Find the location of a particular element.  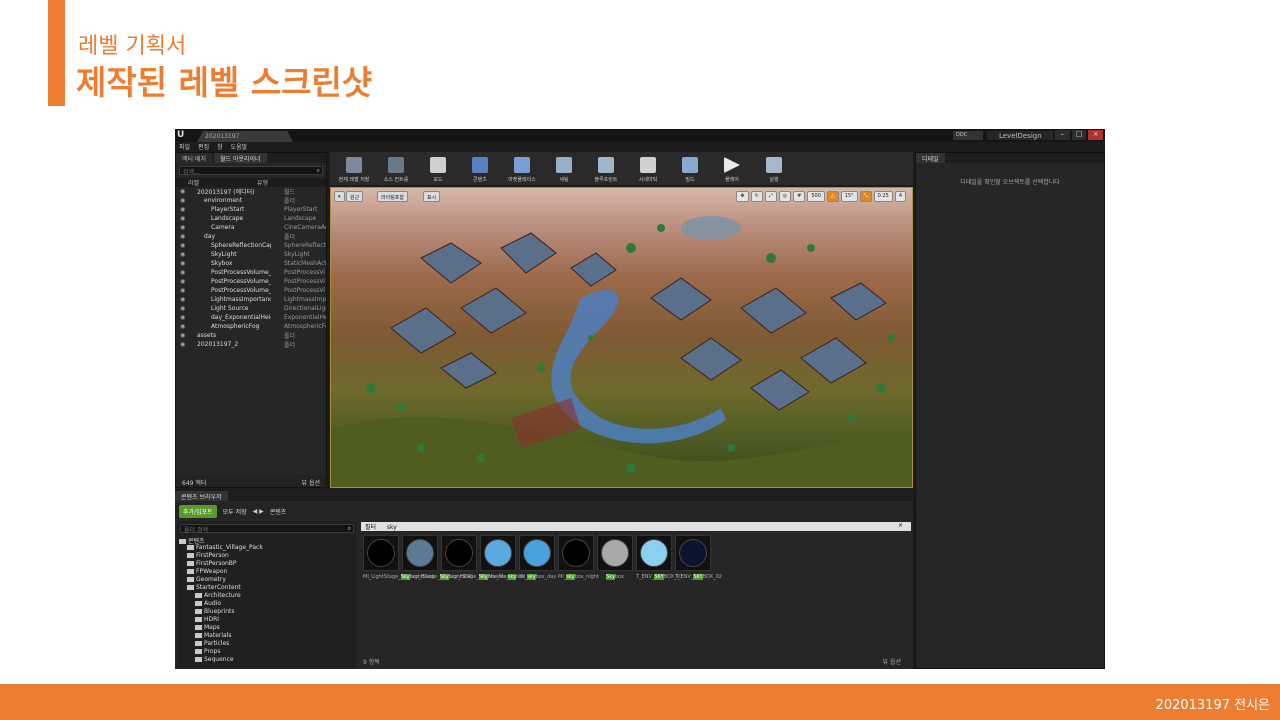

tab-details: 디테일 is located at coordinates (930, 158).